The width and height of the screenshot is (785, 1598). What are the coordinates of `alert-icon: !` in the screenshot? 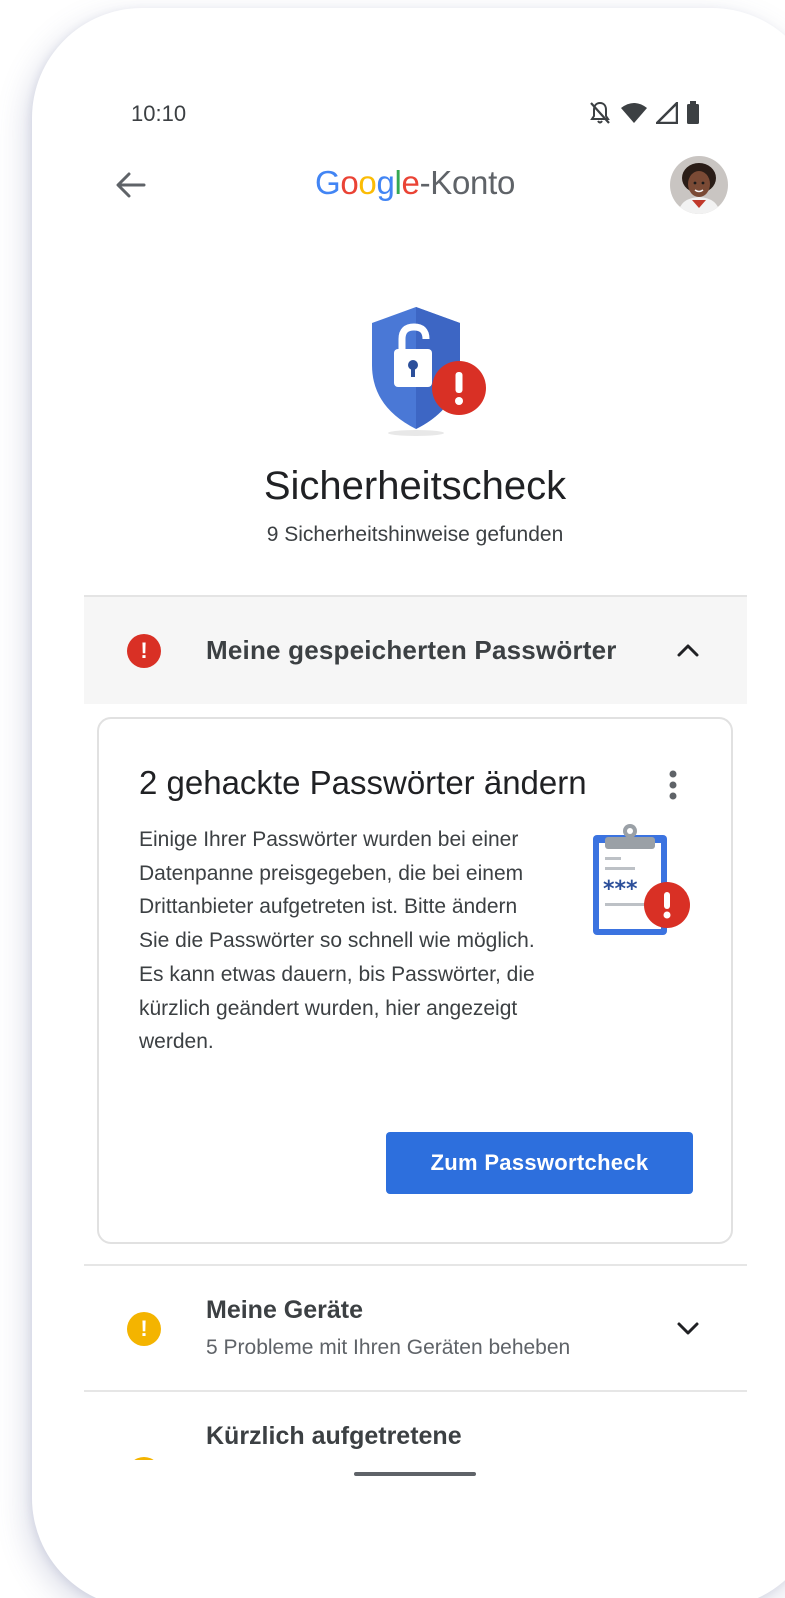 It's located at (144, 651).